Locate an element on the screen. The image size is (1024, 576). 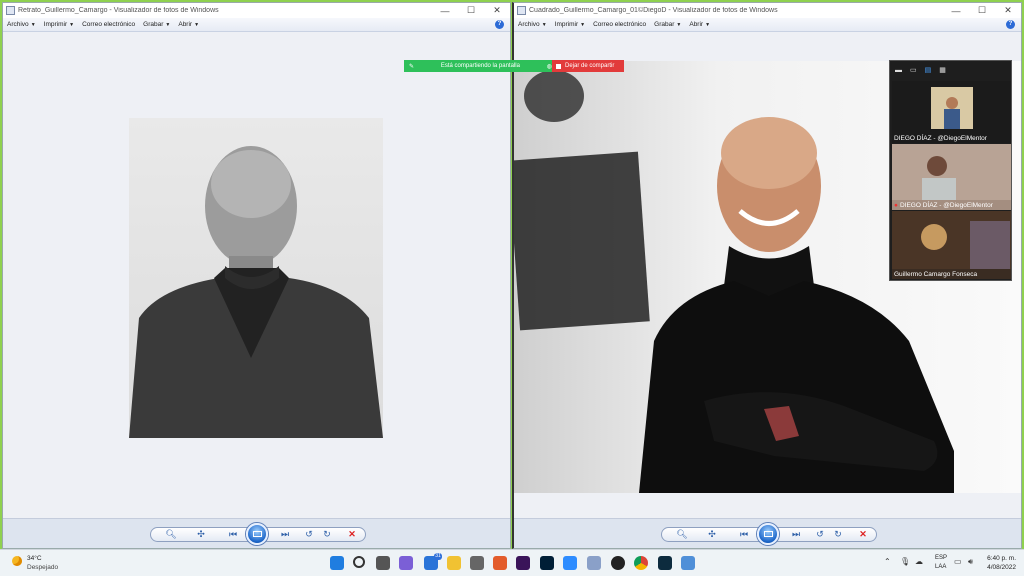
stop-sharing-button: Dejar de compartir is located at coordinates (588, 66).